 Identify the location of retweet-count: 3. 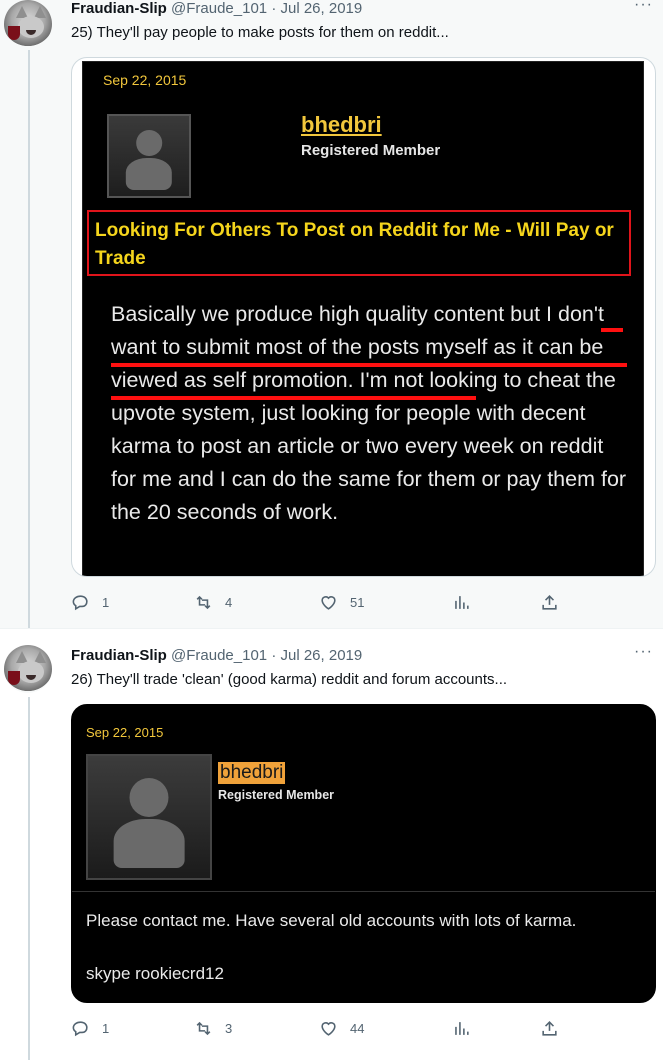
(229, 1028).